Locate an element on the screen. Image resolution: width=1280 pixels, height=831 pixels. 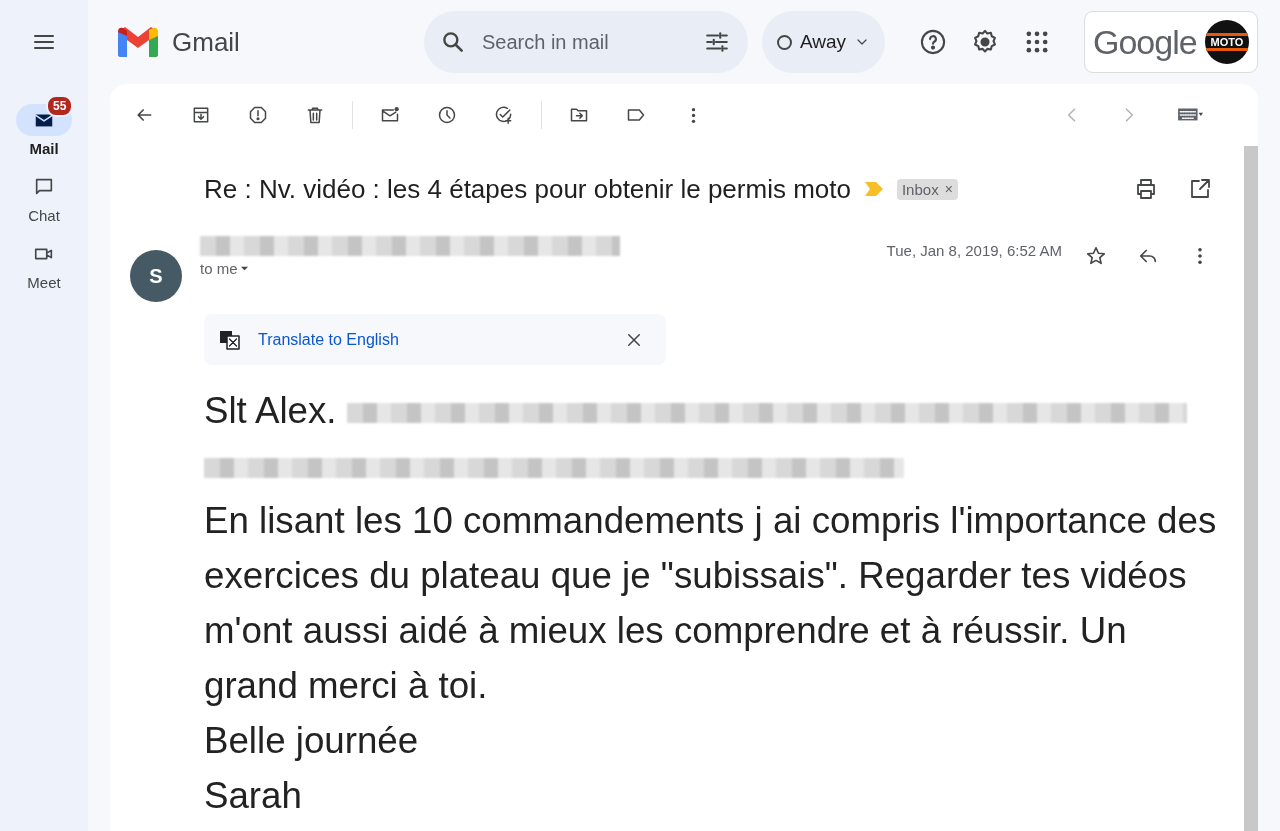
star-icon is located at coordinates (1096, 256).